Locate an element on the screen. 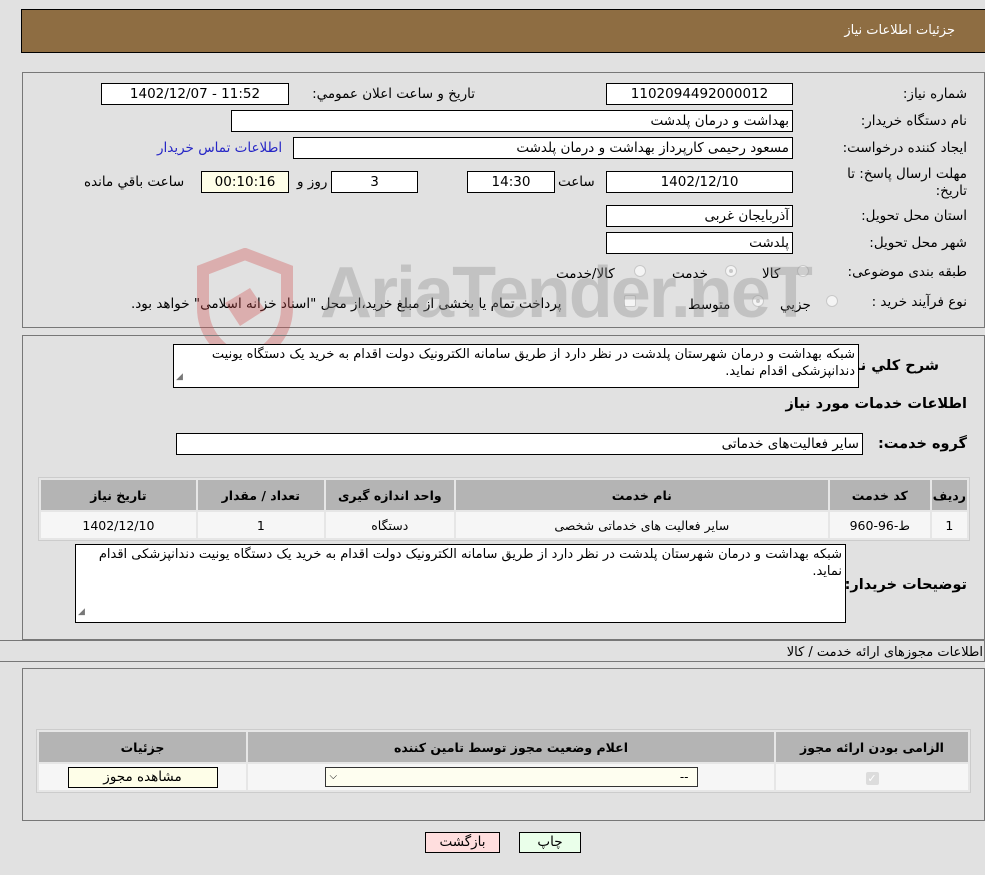 Image resolution: width=985 pixels, height=875 pixels. service-group-label: گروه خدمت: is located at coordinates (922, 444).